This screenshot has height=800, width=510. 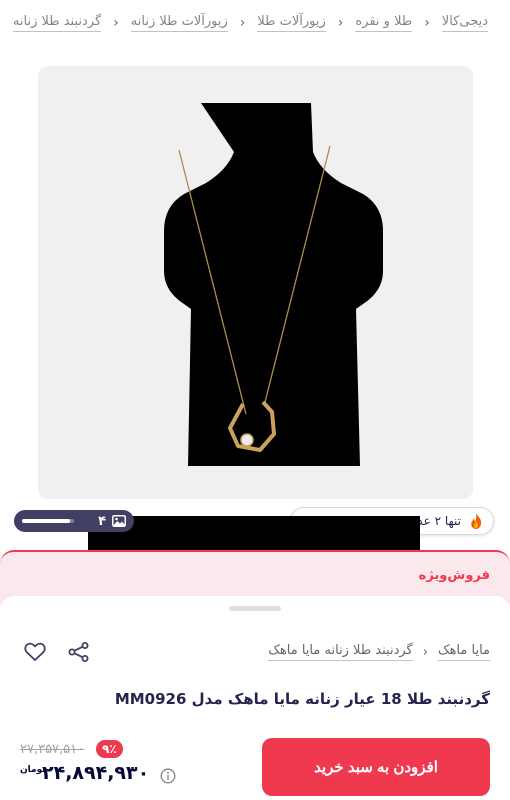 What do you see at coordinates (291, 23) in the screenshot?
I see `breadcrumb-item-gold-jewelry: زیورآلات طلا` at bounding box center [291, 23].